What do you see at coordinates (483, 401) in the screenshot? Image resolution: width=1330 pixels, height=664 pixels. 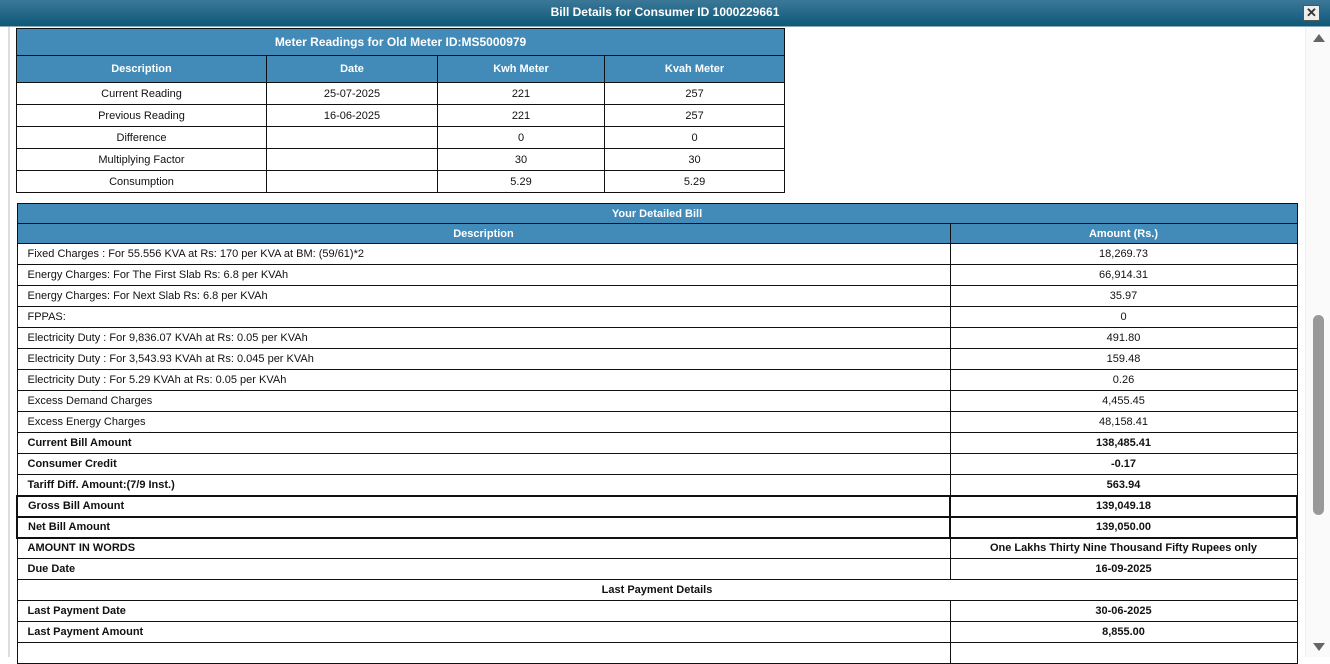 I see `bill-description: Excess Demand Charges` at bounding box center [483, 401].